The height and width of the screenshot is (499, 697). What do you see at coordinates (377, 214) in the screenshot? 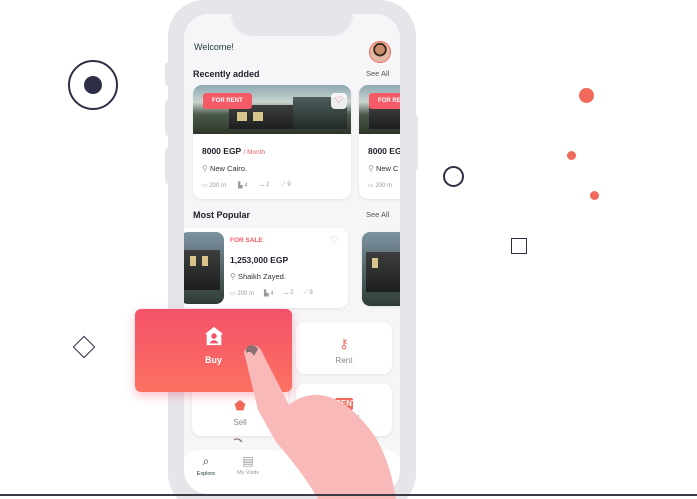
I see `most-popular-see-all-link: See All` at bounding box center [377, 214].